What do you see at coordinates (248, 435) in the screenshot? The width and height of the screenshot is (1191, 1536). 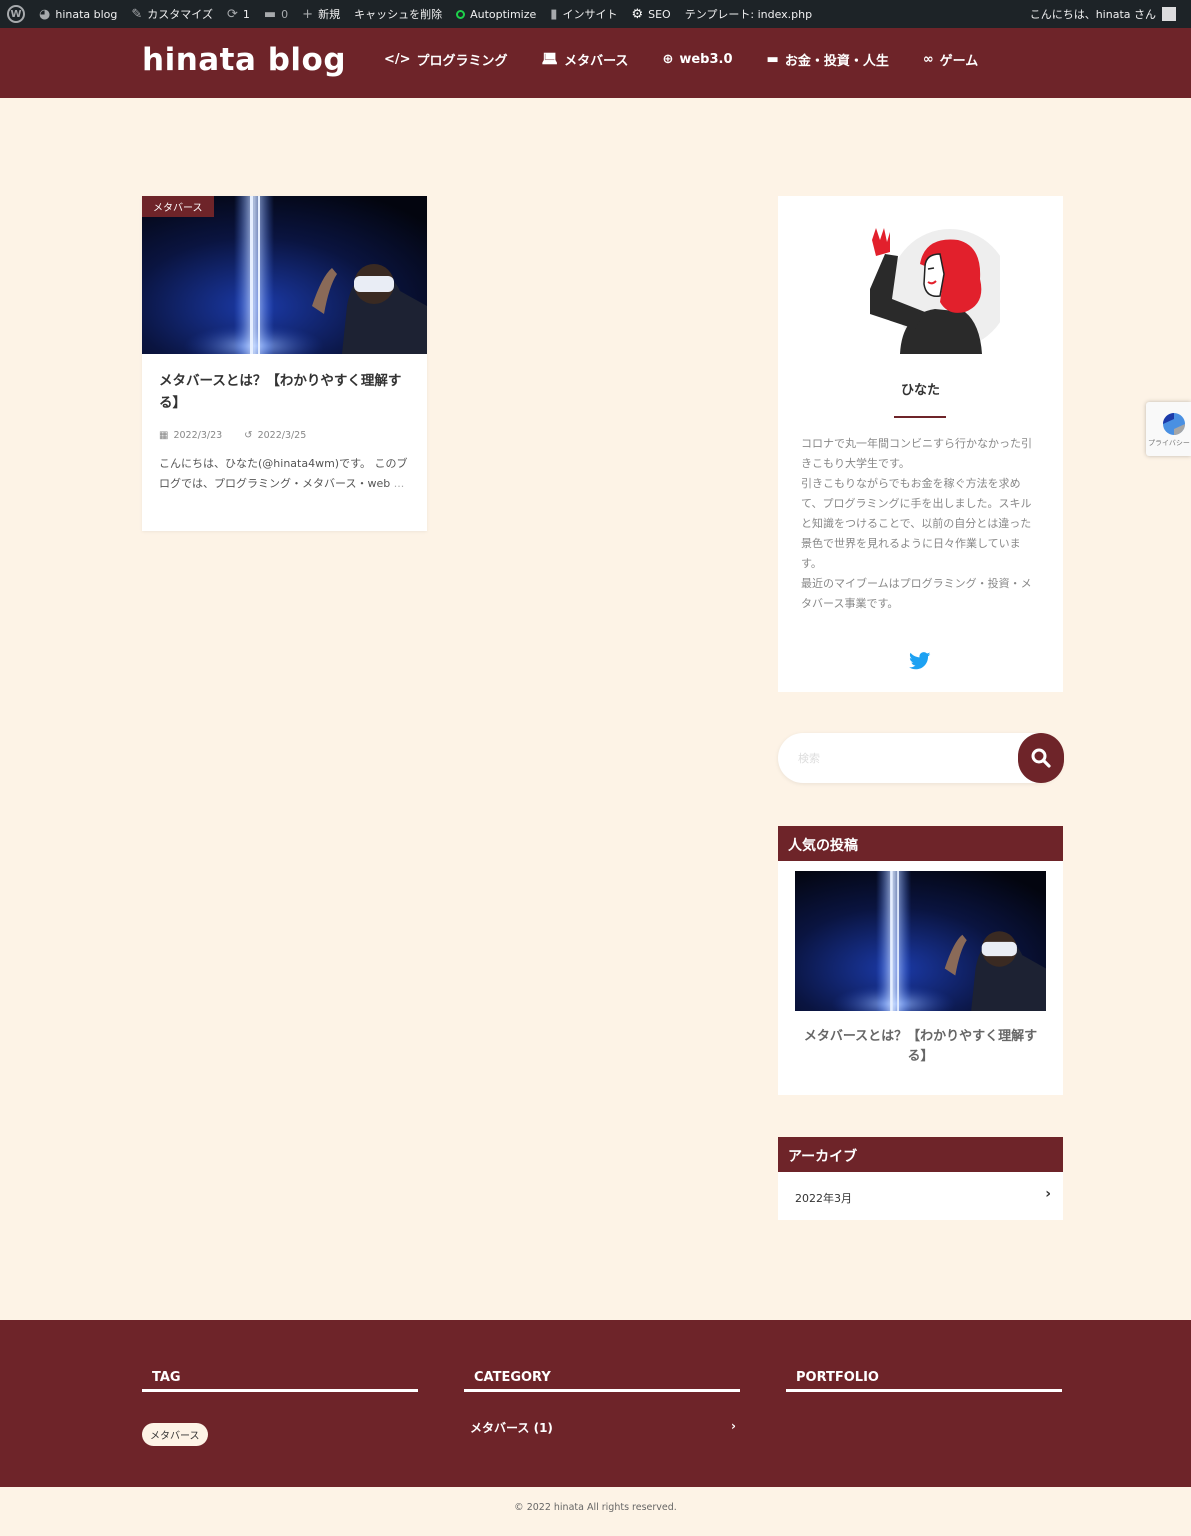 I see `history-icon: ↺` at bounding box center [248, 435].